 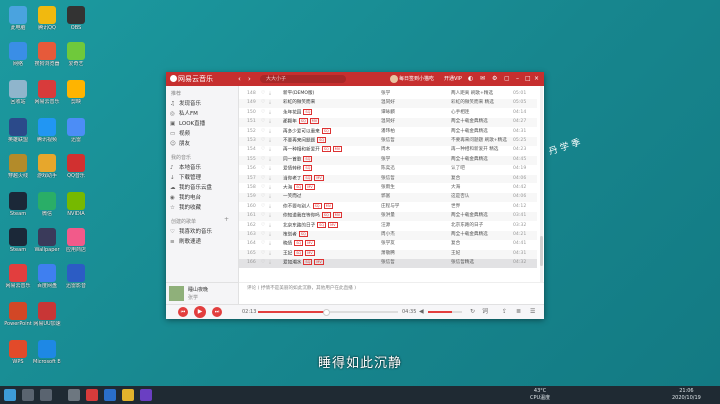 What do you see at coordinates (470, 79) in the screenshot?
I see `skin-icon: ◐` at bounding box center [470, 79].